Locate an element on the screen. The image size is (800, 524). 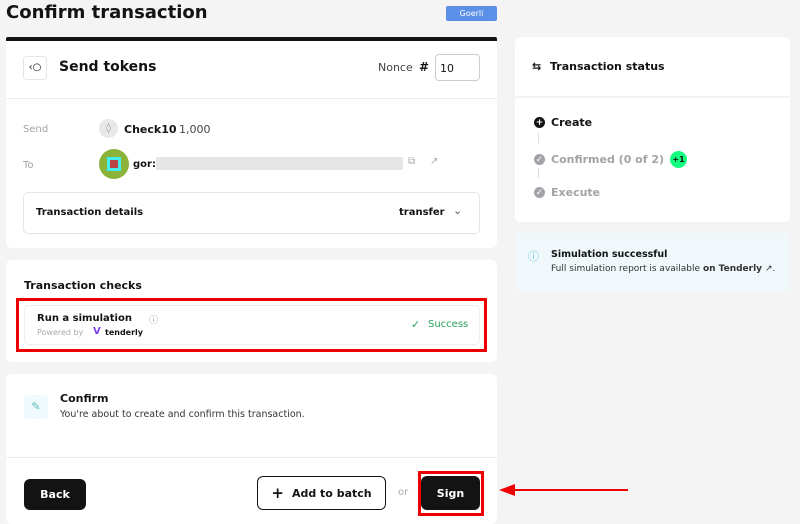
arrow-line is located at coordinates (570, 490).